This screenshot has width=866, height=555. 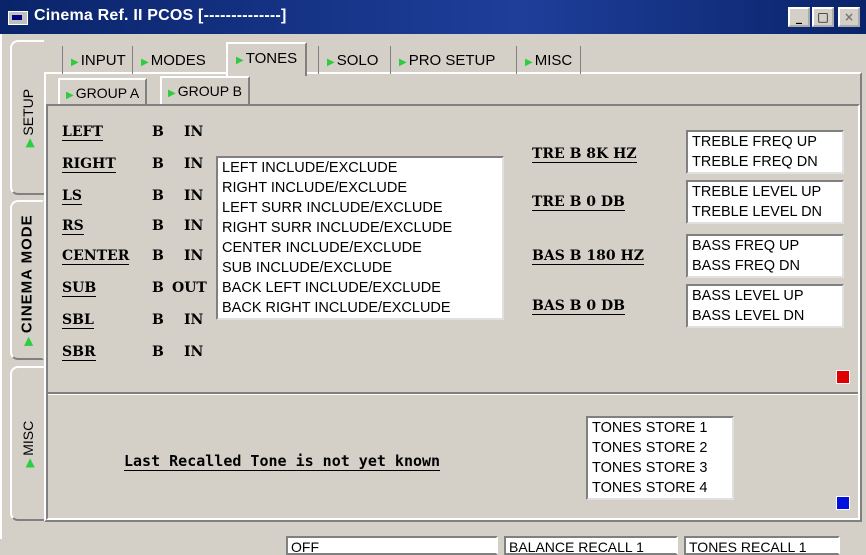 I want to click on tab-misc: ▶ MISC, so click(x=549, y=60).